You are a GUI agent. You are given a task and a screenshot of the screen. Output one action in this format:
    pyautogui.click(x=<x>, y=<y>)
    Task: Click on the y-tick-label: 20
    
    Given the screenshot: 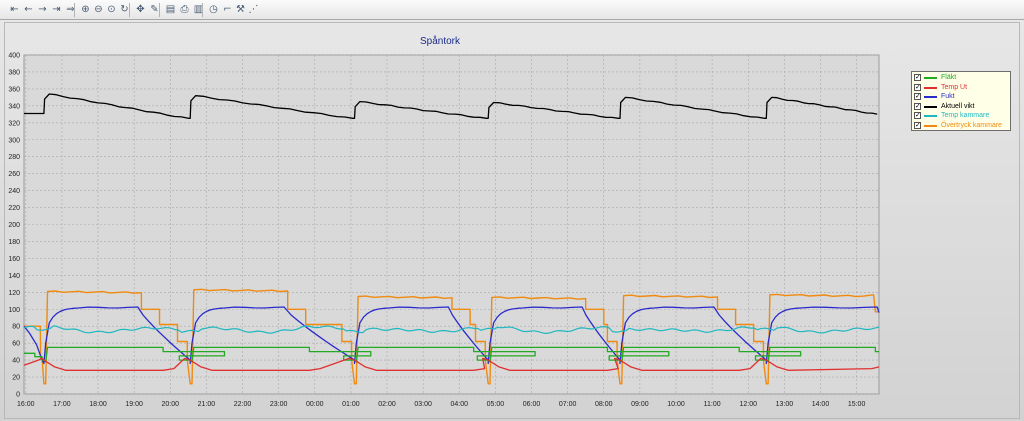 What is the action you would take?
    pyautogui.click(x=16, y=378)
    